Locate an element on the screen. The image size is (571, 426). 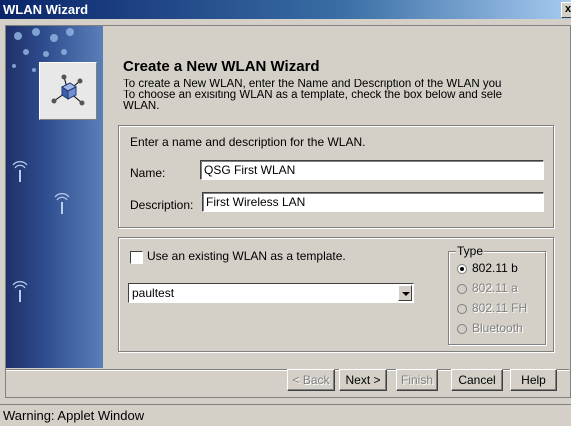
type-radio-80211b is located at coordinates (462, 269).